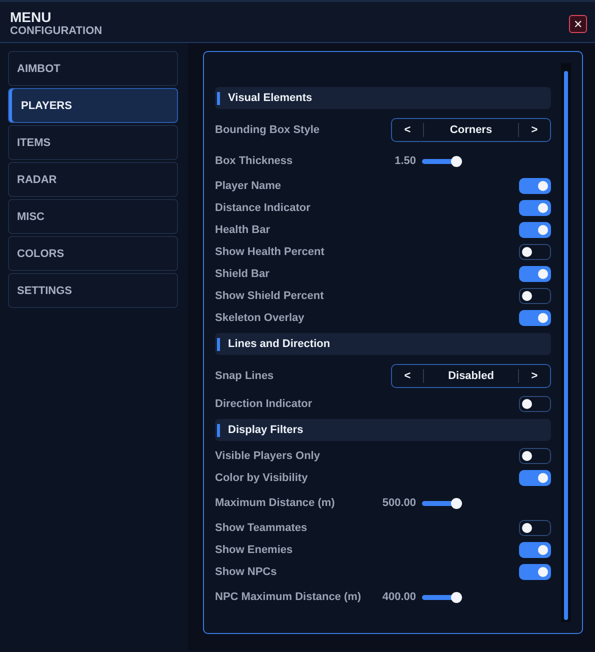 The height and width of the screenshot is (652, 595). I want to click on menu-title: MENU, so click(31, 17).